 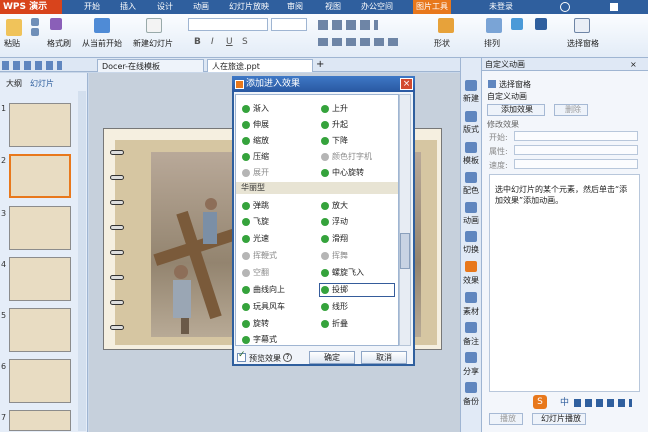 I want to click on menu-review: 审阅, so click(x=295, y=7).